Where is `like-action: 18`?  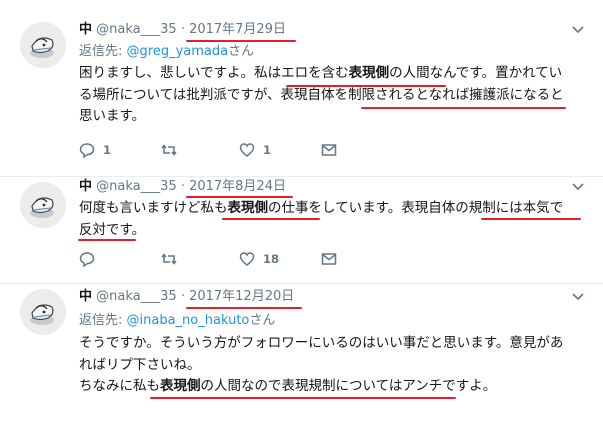 like-action: 18 is located at coordinates (259, 259).